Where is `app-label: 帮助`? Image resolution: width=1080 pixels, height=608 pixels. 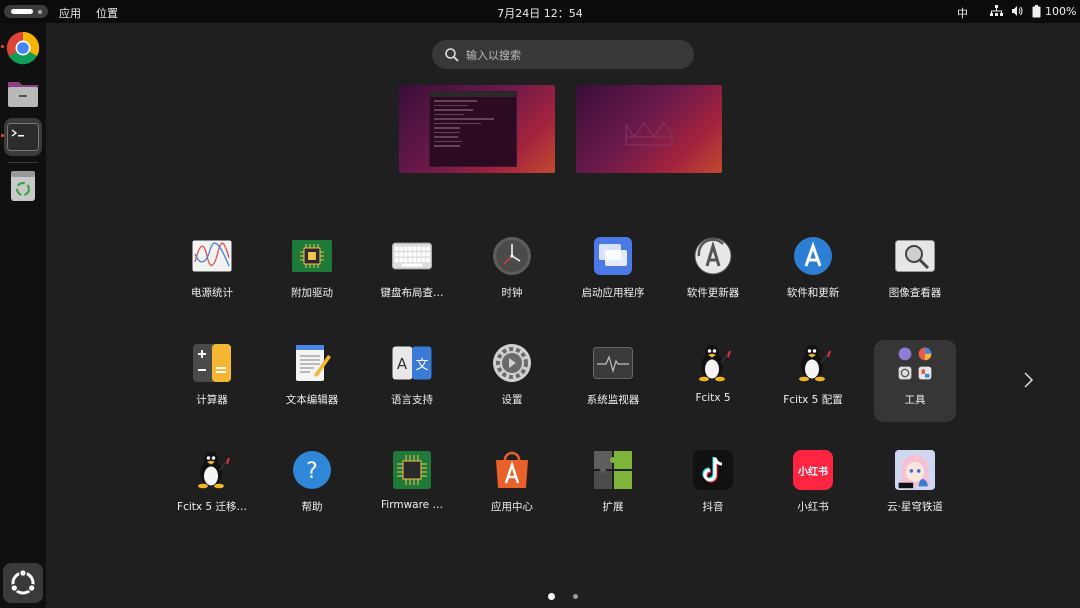
app-label: 帮助 is located at coordinates (312, 507).